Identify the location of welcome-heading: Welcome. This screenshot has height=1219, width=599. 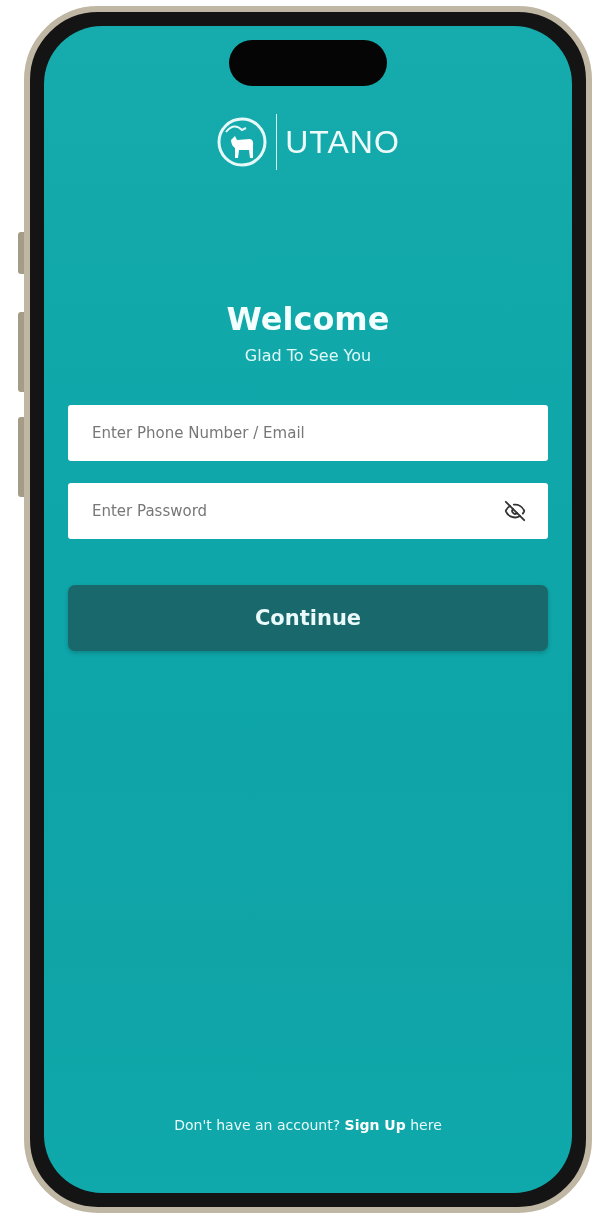
(308, 319).